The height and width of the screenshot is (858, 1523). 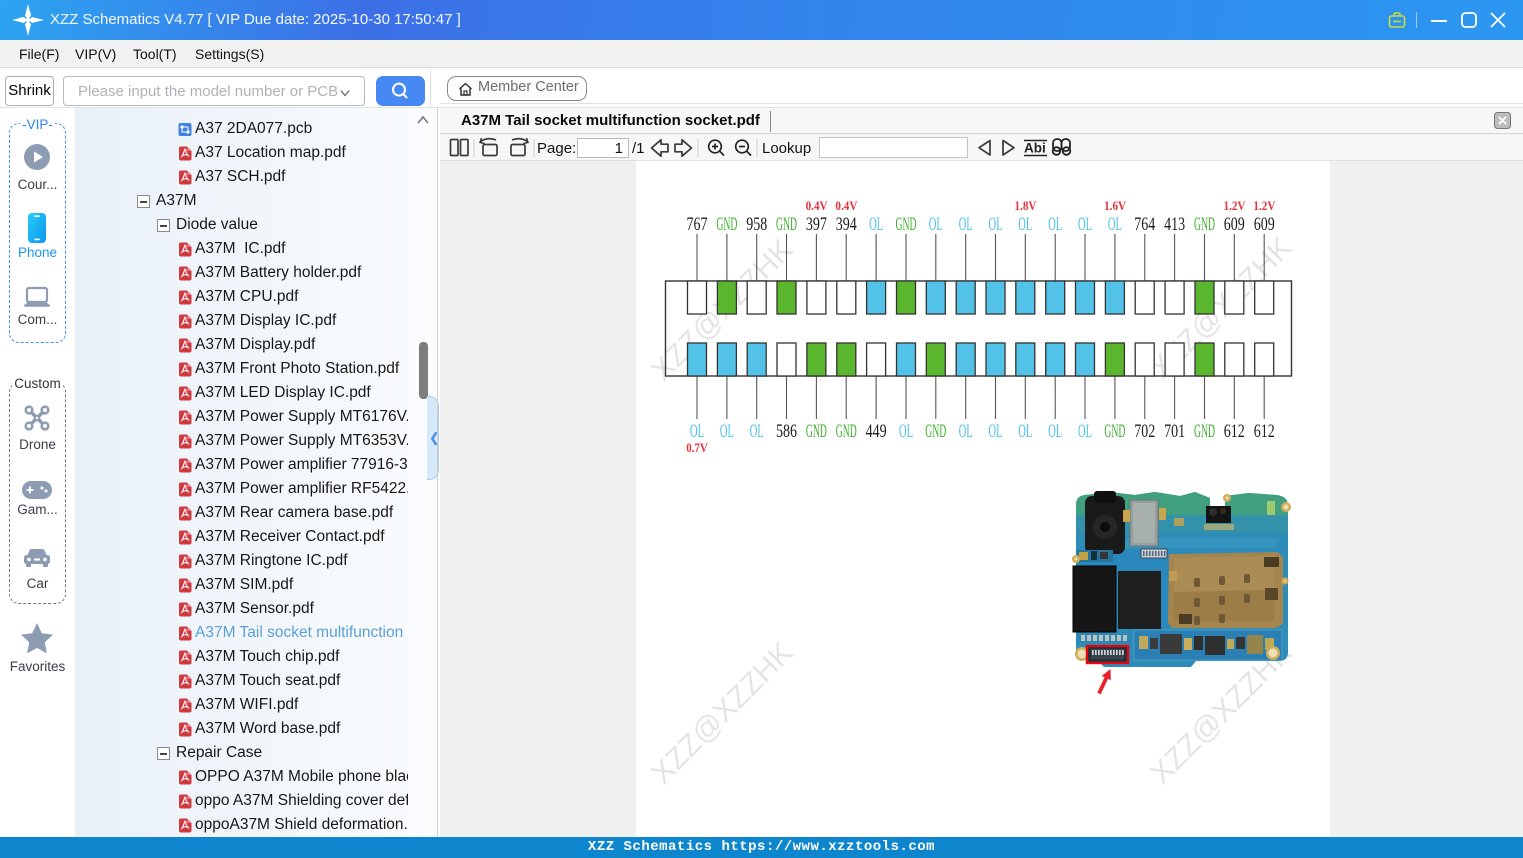 What do you see at coordinates (1174, 432) in the screenshot?
I see `svg-text: 701` at bounding box center [1174, 432].